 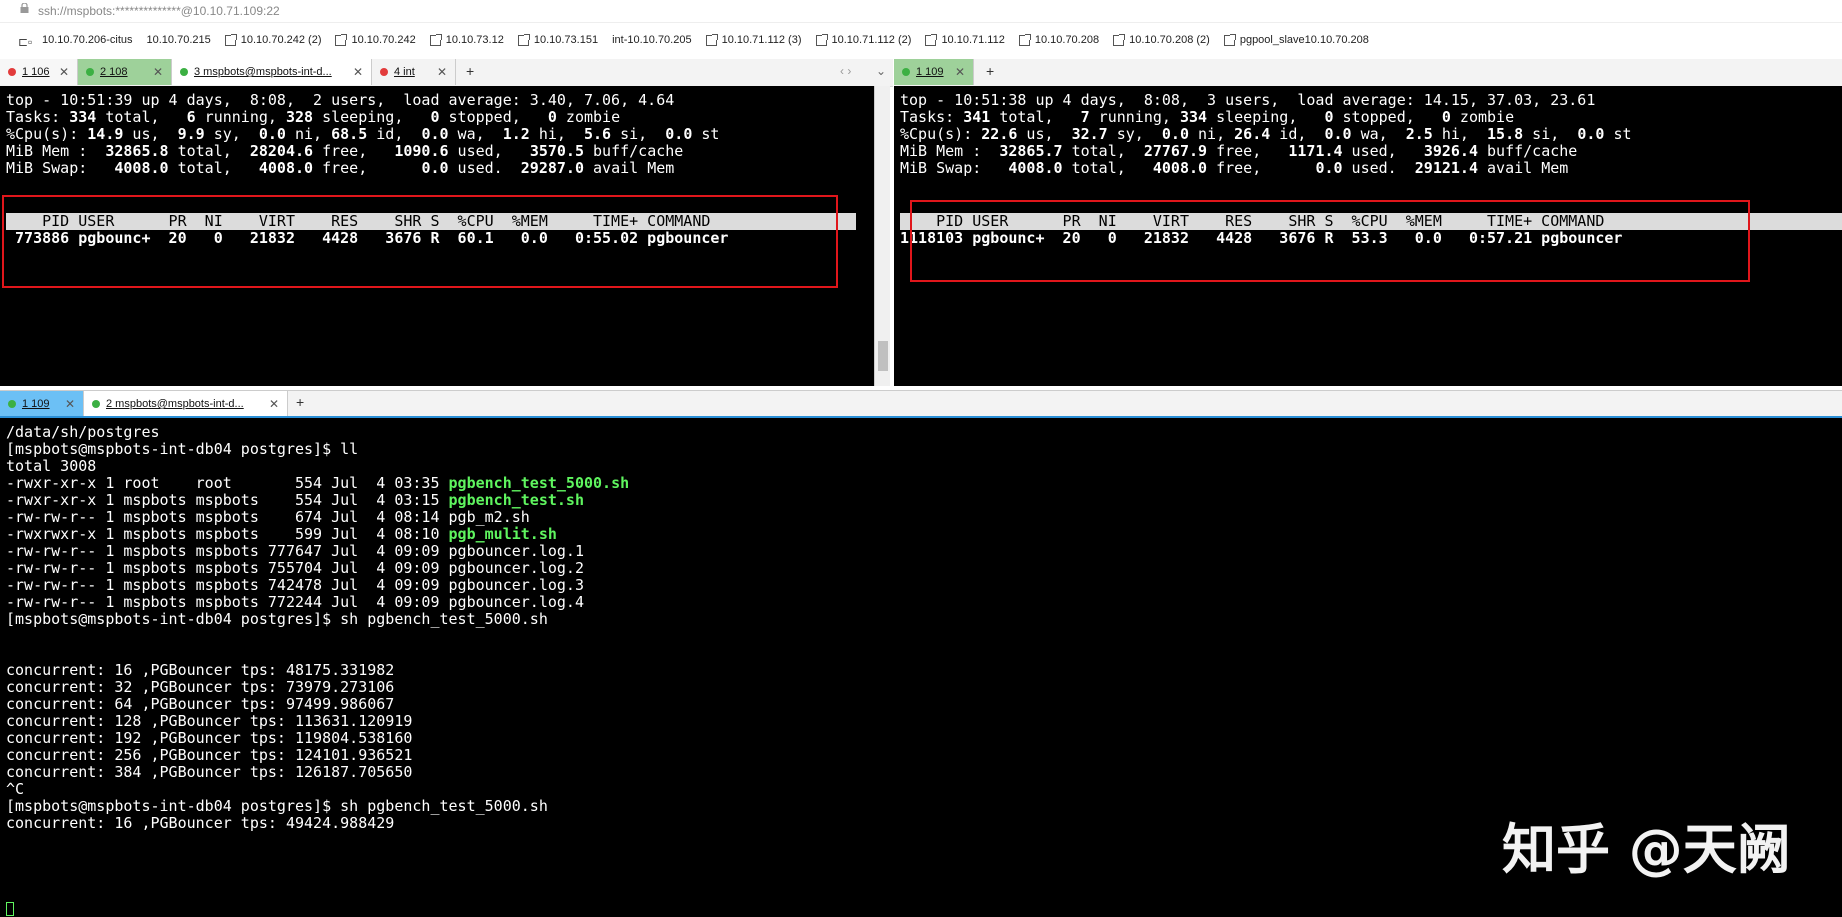 What do you see at coordinates (921, 403) in the screenshot?
I see `bottom-tabbar: 1 109 ✕ 2 mspbots@mspbots-int-d... ✕ +` at bounding box center [921, 403].